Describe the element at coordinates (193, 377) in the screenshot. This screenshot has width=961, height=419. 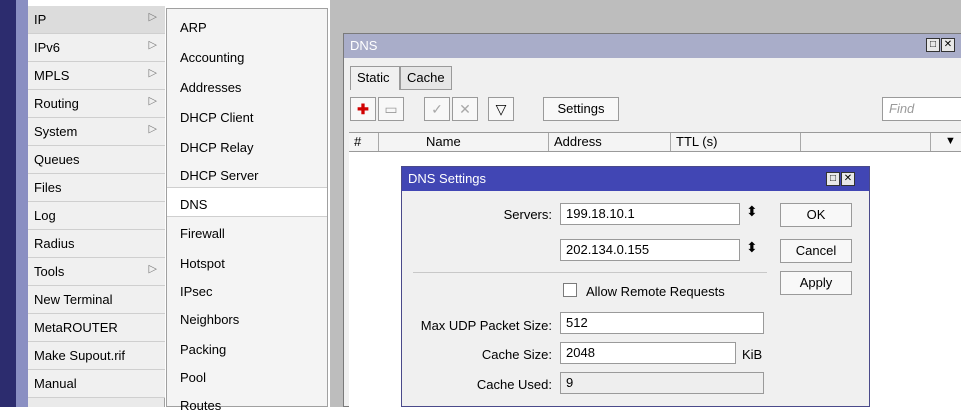
I see `submenu-item-label: Pool` at that location.